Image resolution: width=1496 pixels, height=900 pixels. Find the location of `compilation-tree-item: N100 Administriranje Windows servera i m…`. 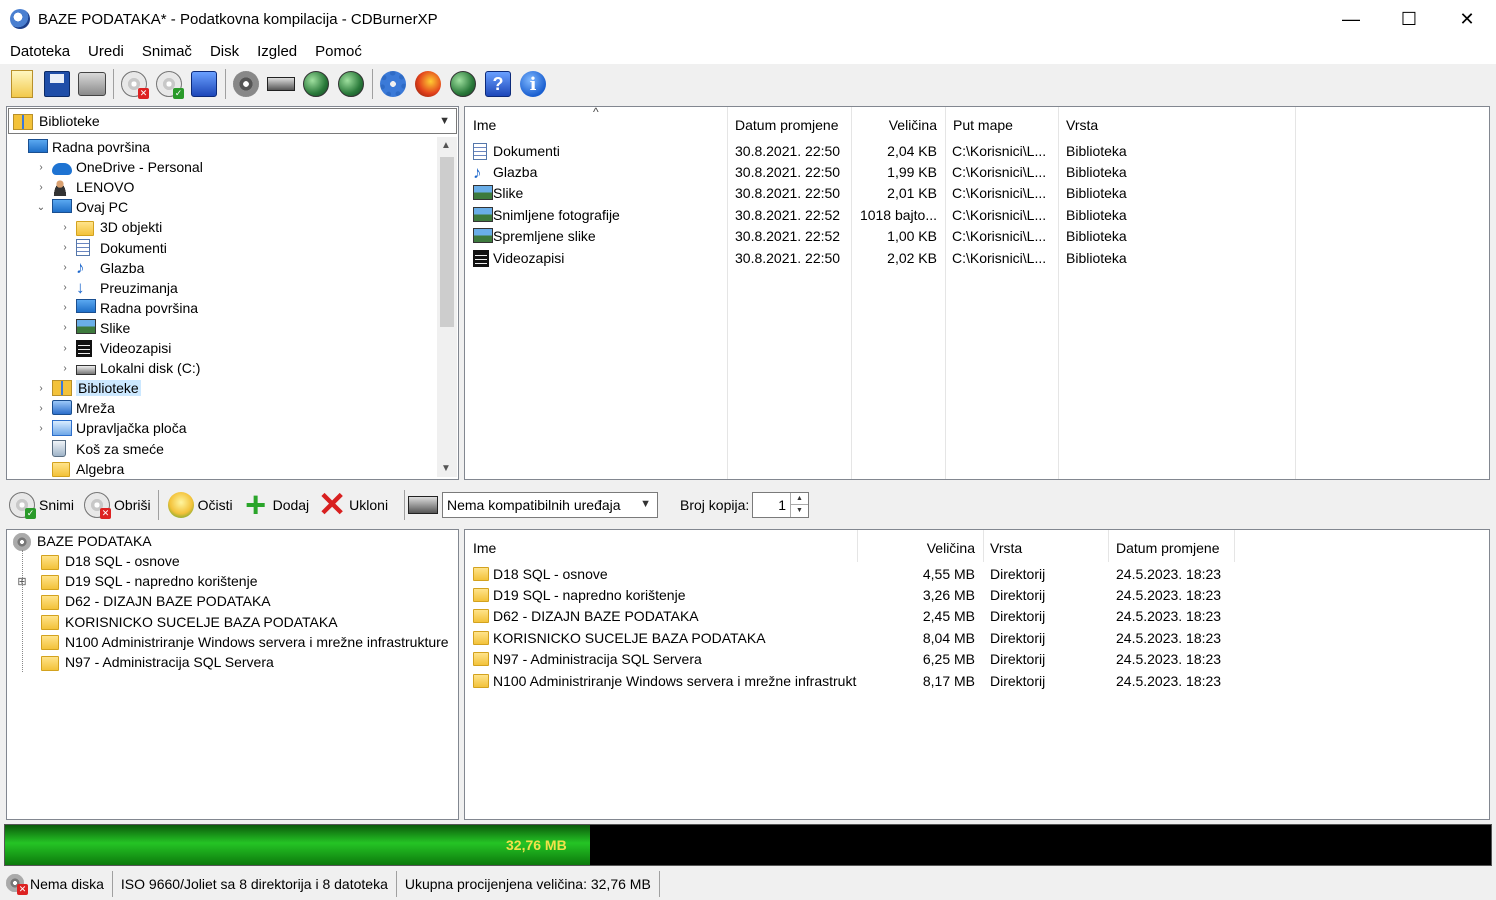

compilation-tree-item: N100 Administriranje Windows servera i m… is located at coordinates (233, 642).